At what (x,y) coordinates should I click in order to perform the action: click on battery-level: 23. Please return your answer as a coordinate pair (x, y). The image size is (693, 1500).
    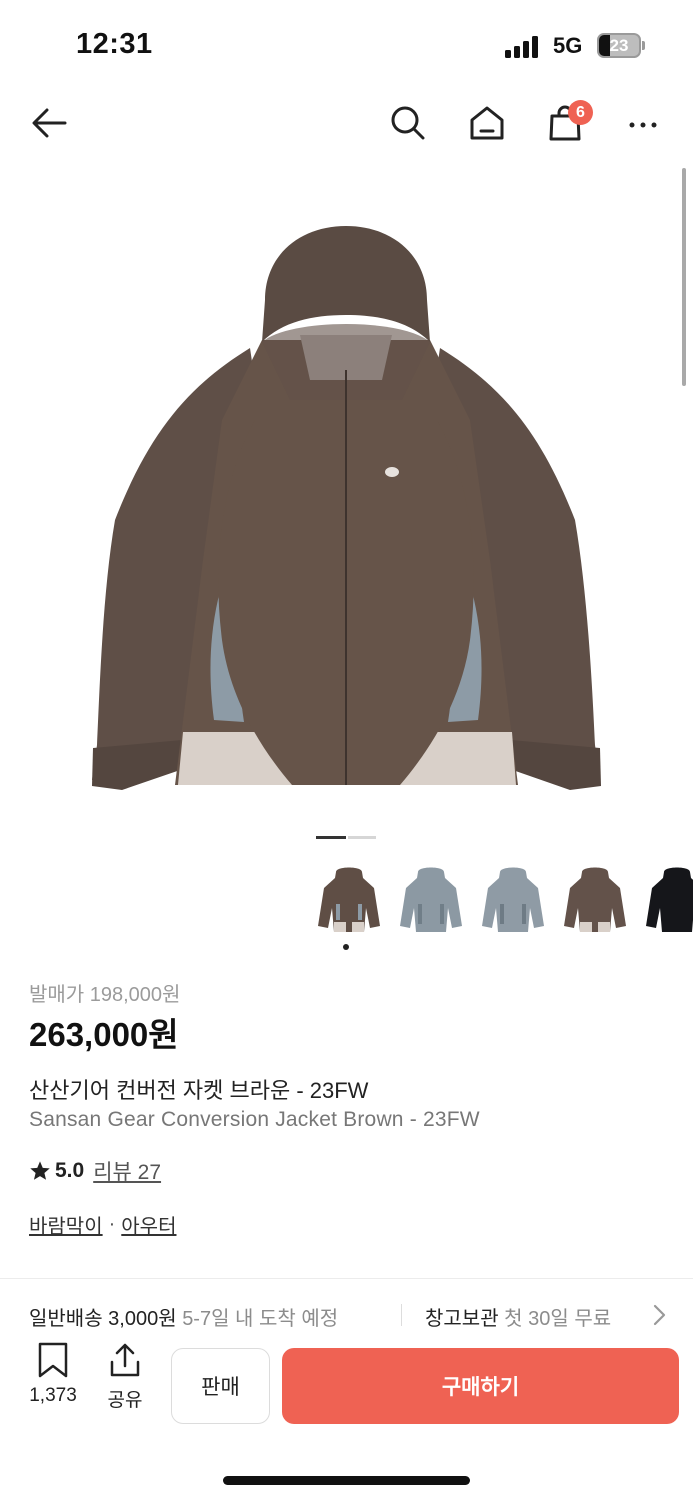
    Looking at the image, I should click on (619, 45).